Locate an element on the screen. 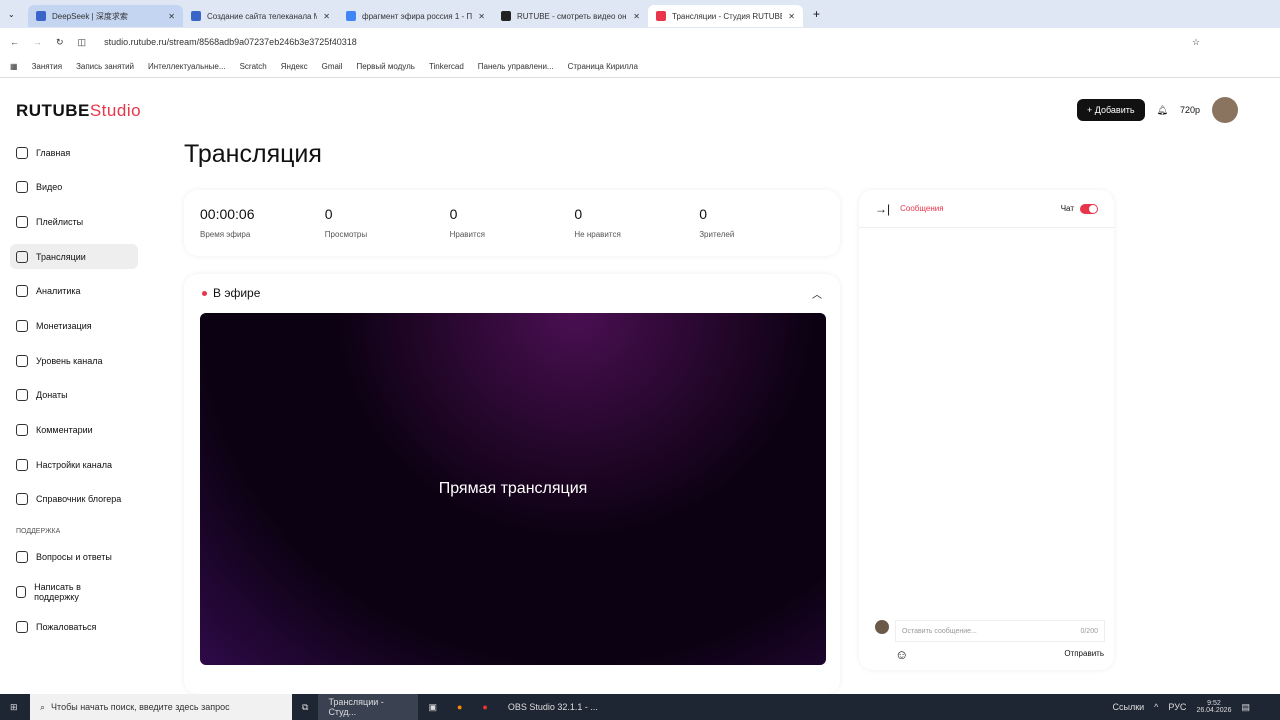 The image size is (1280, 720). sidebar-item-analytics: Аналитика is located at coordinates (74, 291).